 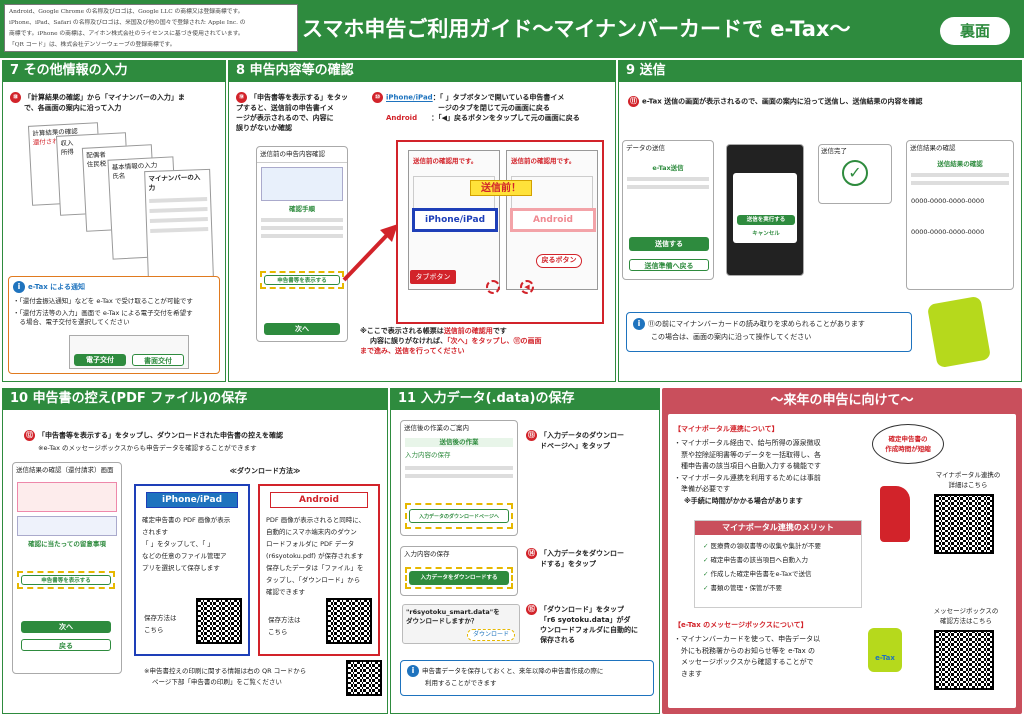 What do you see at coordinates (192, 500) in the screenshot?
I see `ios-method-title: iPhone/iPad` at bounding box center [192, 500].